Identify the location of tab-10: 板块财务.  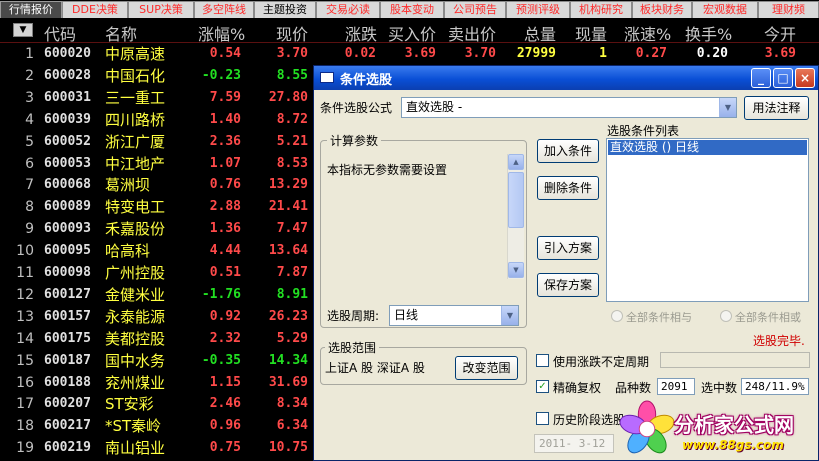
(662, 9).